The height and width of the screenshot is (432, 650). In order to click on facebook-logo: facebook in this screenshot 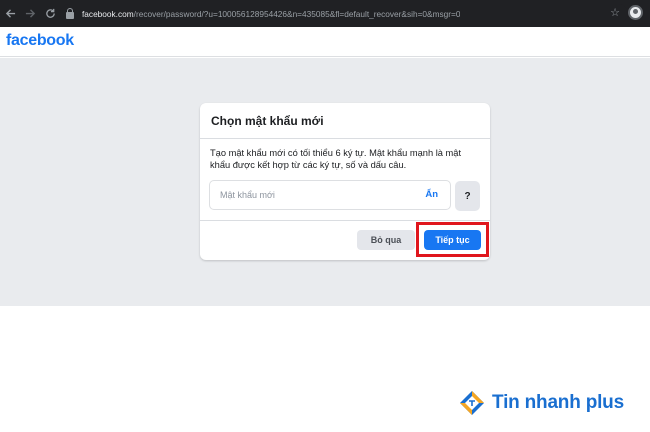, I will do `click(40, 41)`.